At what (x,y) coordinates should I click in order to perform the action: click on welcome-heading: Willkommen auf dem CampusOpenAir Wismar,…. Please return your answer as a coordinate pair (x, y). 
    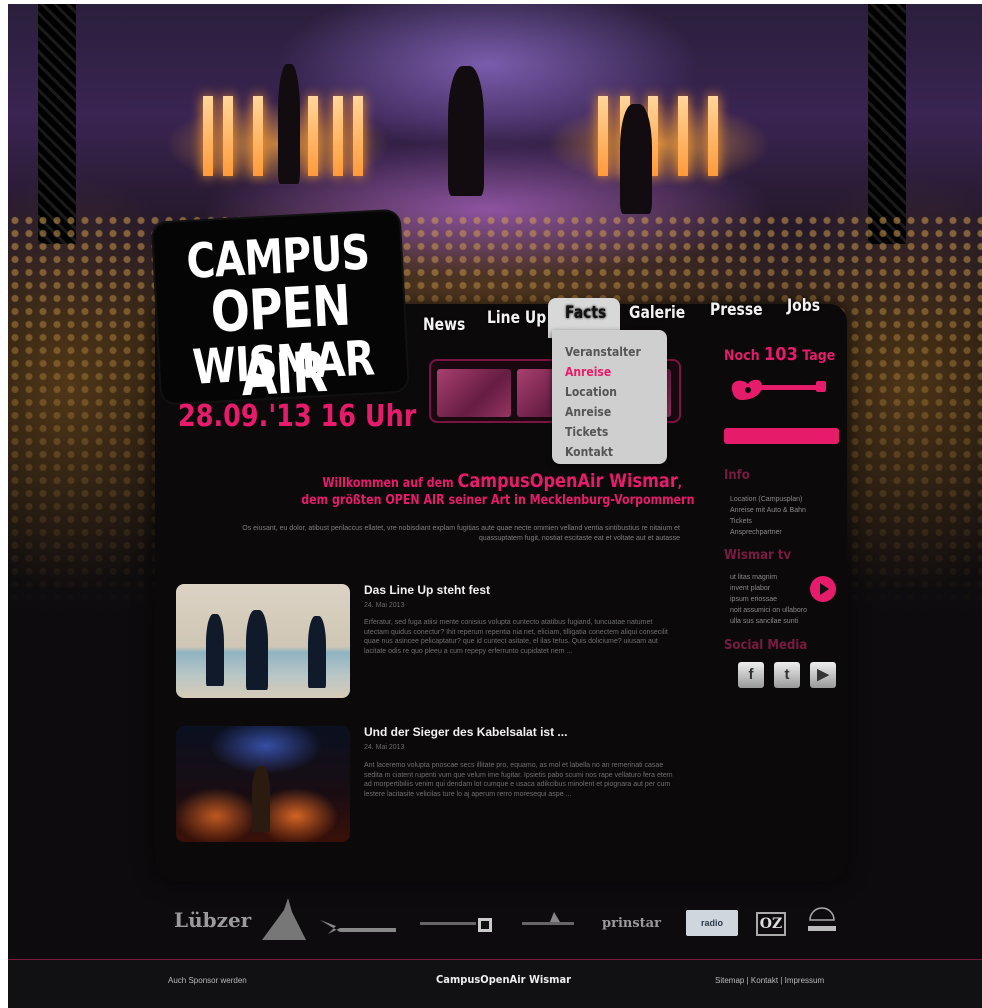
    Looking at the image, I should click on (464, 489).